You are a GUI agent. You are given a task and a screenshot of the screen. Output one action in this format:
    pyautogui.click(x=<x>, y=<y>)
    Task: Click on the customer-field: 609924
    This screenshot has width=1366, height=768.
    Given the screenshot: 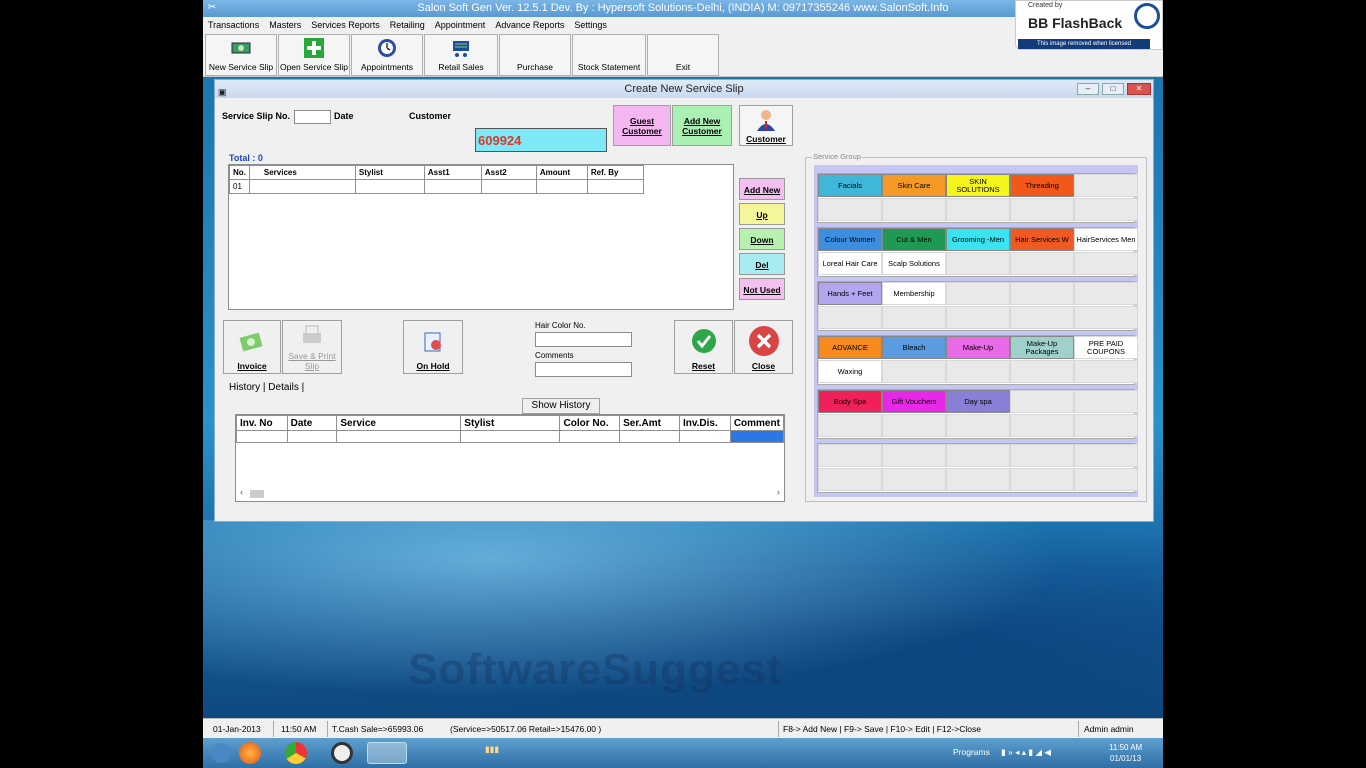 What is the action you would take?
    pyautogui.click(x=541, y=140)
    